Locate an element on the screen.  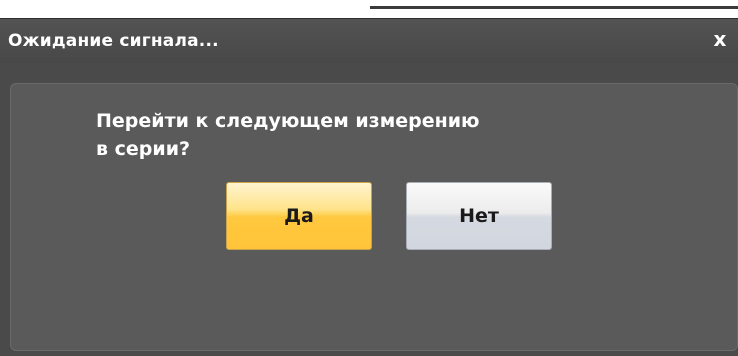
dialog-titlebar: Ожидание сигнала... x is located at coordinates (369, 41).